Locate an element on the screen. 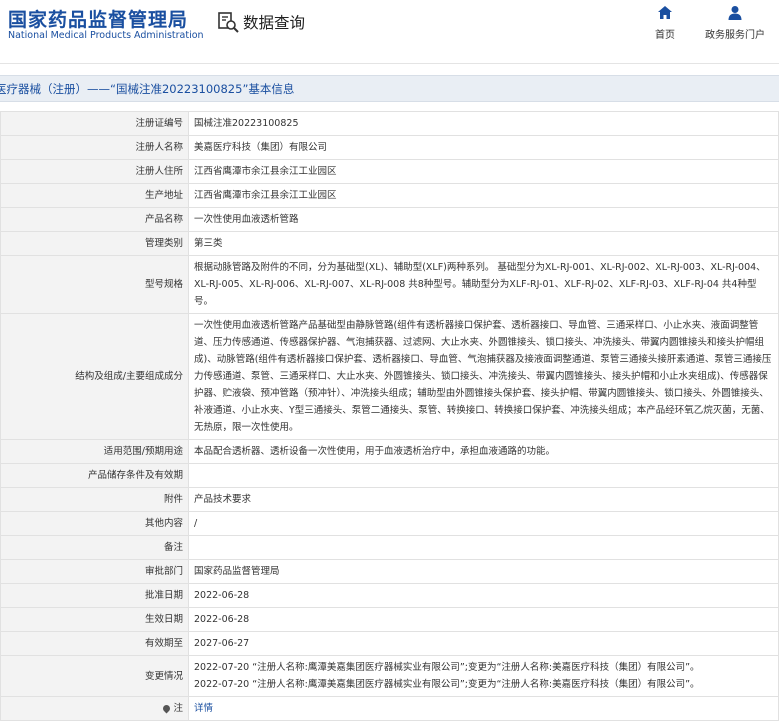 This screenshot has width=779, height=721. header-divider is located at coordinates (389, 63).